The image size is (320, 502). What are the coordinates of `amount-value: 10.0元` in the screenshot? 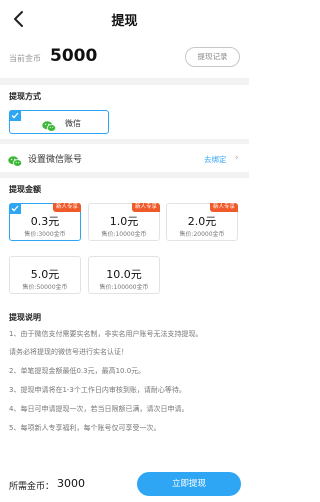 It's located at (124, 274).